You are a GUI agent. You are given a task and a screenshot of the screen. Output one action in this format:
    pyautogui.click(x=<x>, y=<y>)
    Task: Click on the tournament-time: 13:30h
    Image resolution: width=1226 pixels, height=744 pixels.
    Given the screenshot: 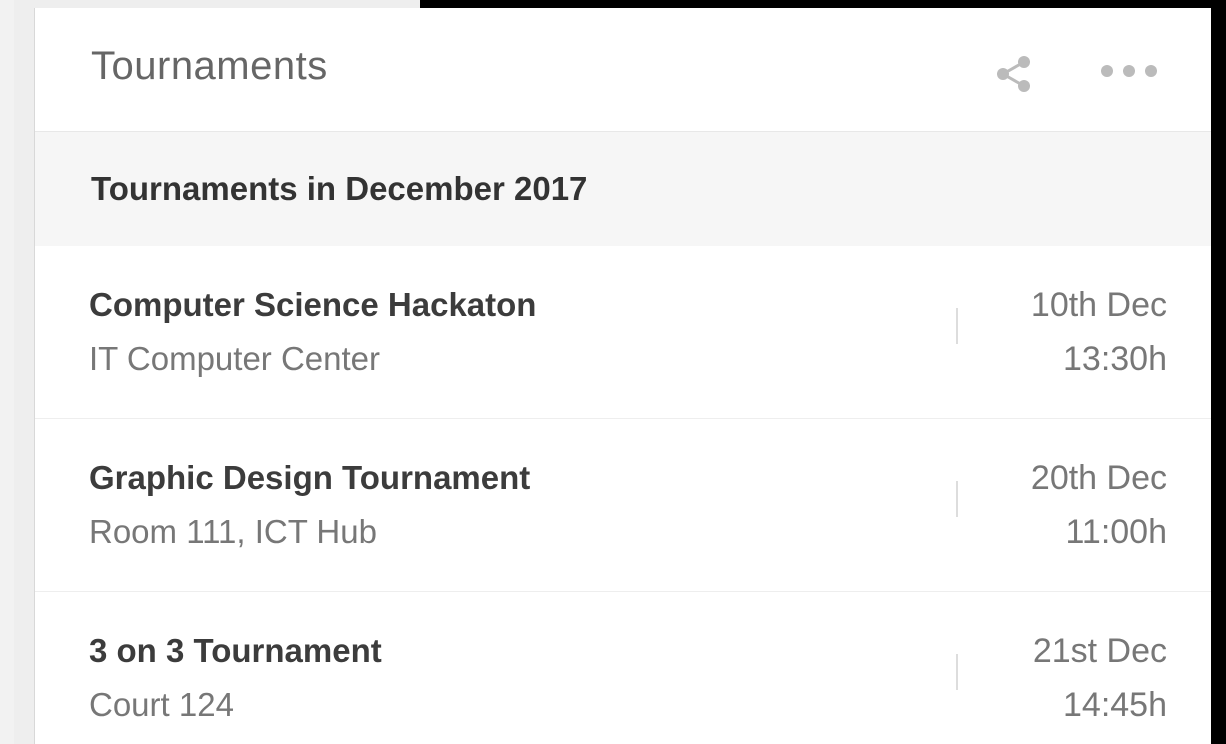 What is the action you would take?
    pyautogui.click(x=1115, y=359)
    